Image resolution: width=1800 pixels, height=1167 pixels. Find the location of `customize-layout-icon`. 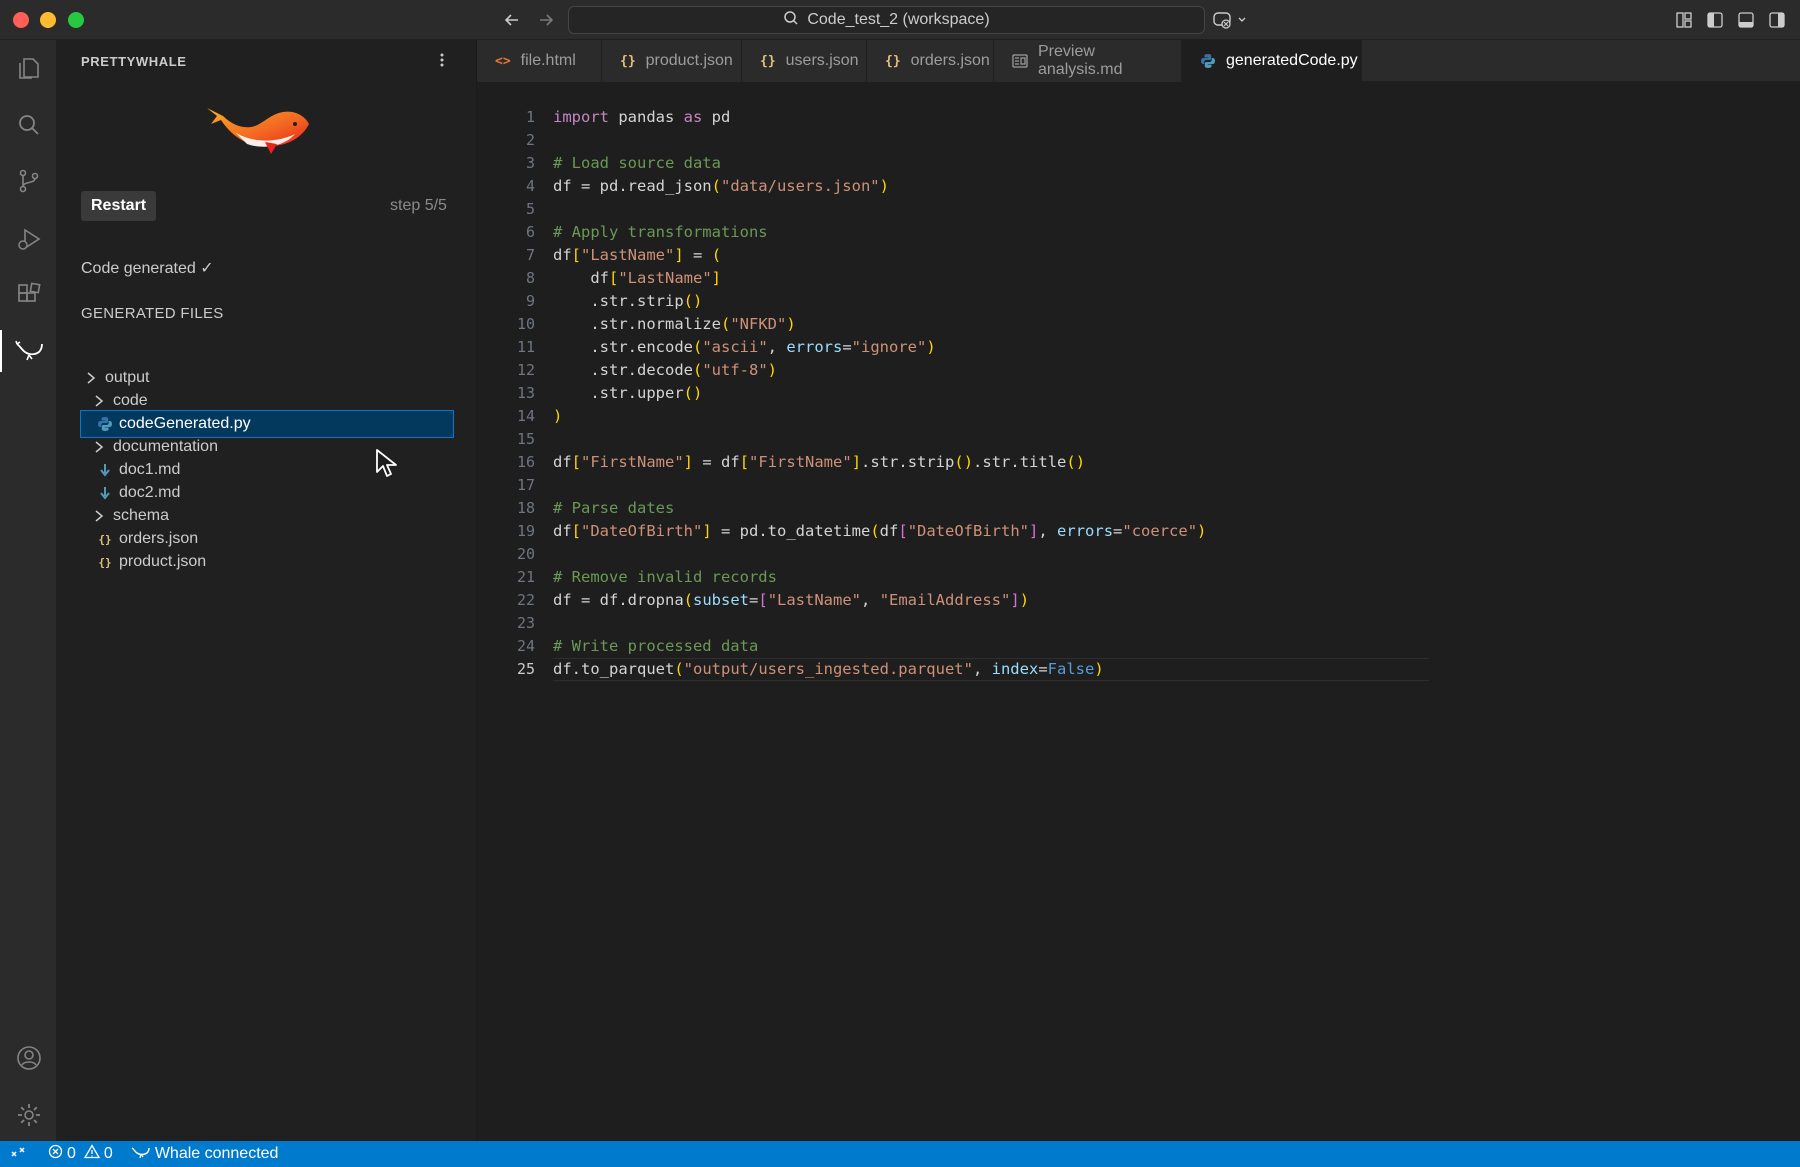

customize-layout-icon is located at coordinates (1683, 19).